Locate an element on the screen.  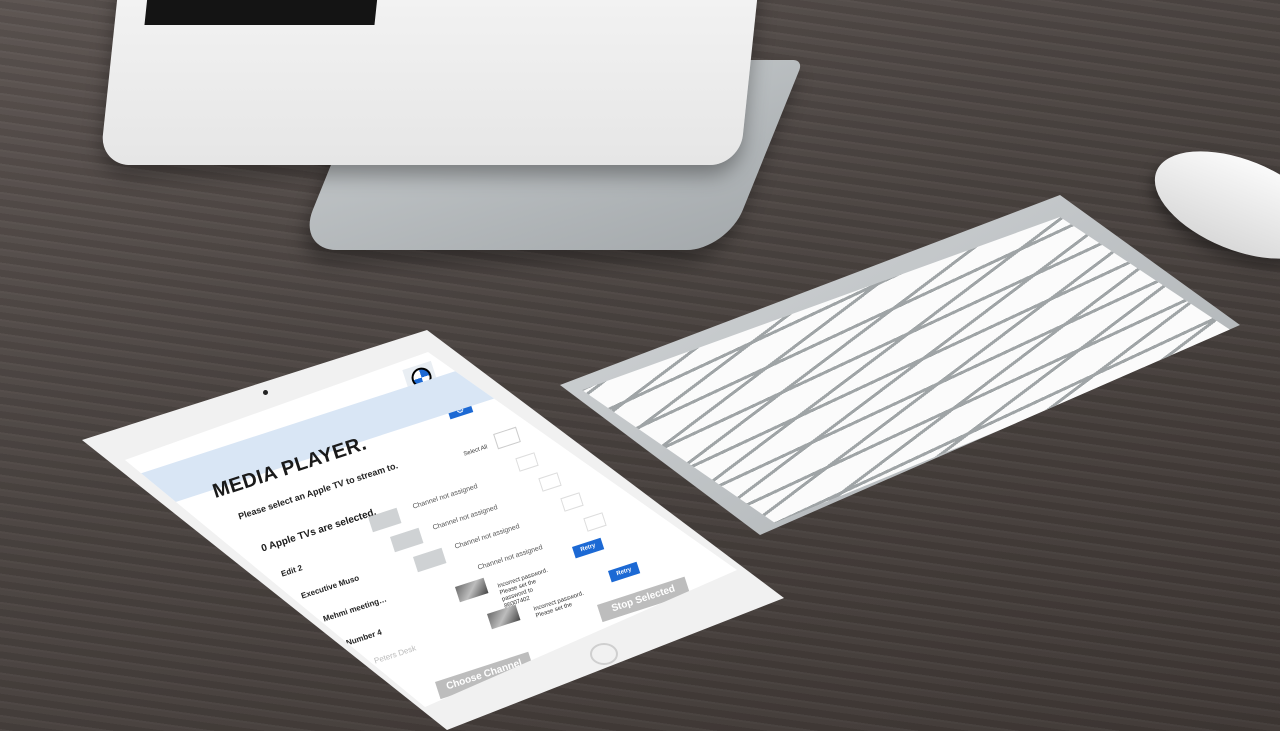
channel-name: Peters Desk is located at coordinates (395, 655).